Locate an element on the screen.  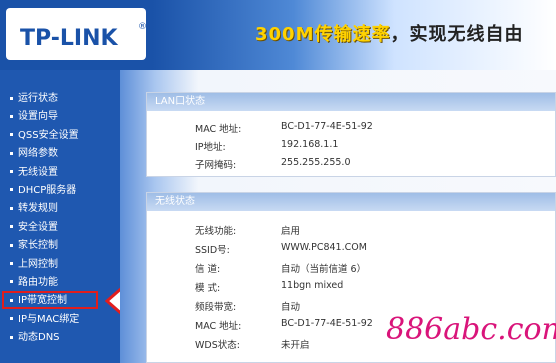
registered-mark-icon: ® is located at coordinates (142, 27).